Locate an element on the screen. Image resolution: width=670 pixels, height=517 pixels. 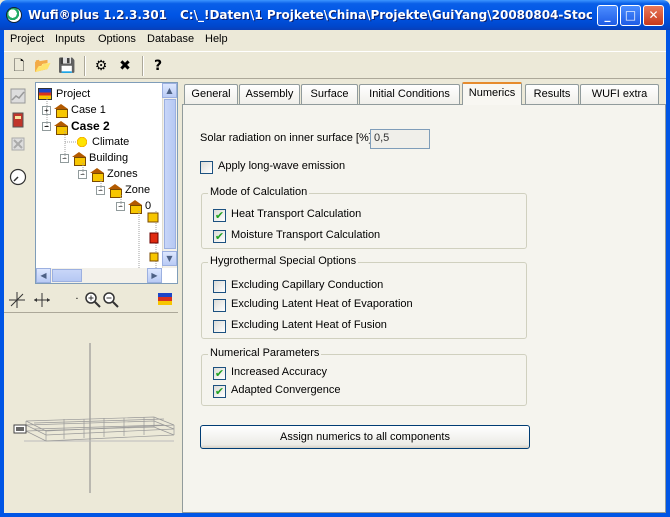
scroll-down-icon: ▼ is located at coordinates (169, 258).